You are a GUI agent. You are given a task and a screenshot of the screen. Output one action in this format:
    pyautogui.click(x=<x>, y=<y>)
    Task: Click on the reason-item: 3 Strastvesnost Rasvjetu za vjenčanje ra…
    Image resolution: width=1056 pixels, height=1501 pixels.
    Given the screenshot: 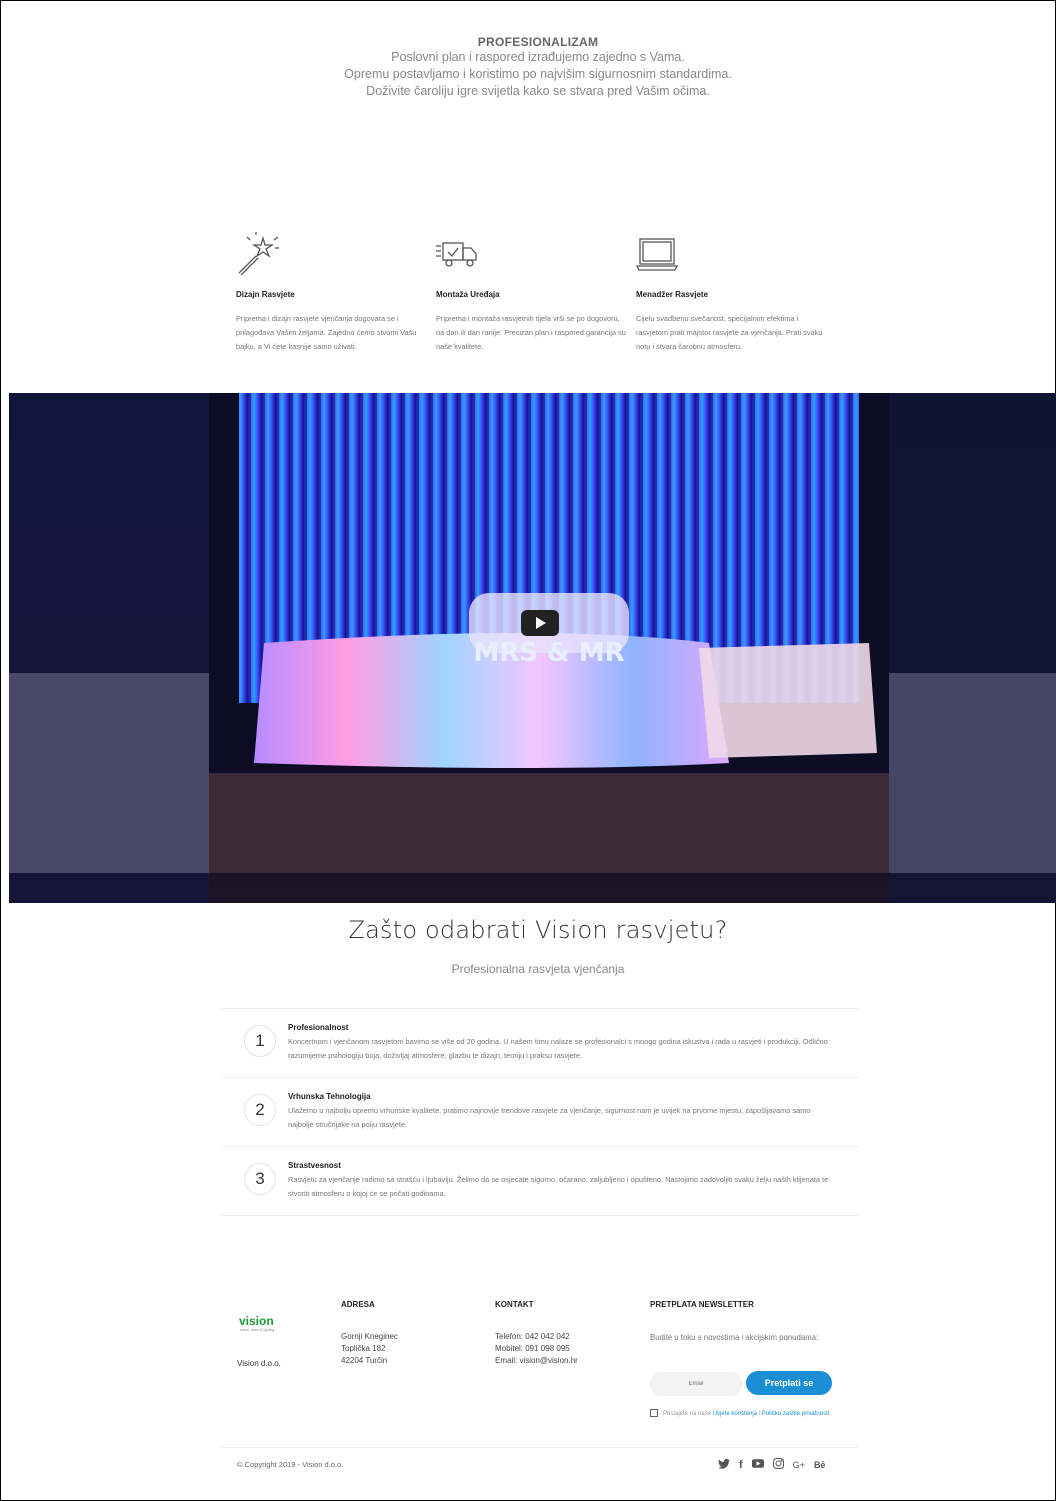 What is the action you would take?
    pyautogui.click(x=539, y=1181)
    